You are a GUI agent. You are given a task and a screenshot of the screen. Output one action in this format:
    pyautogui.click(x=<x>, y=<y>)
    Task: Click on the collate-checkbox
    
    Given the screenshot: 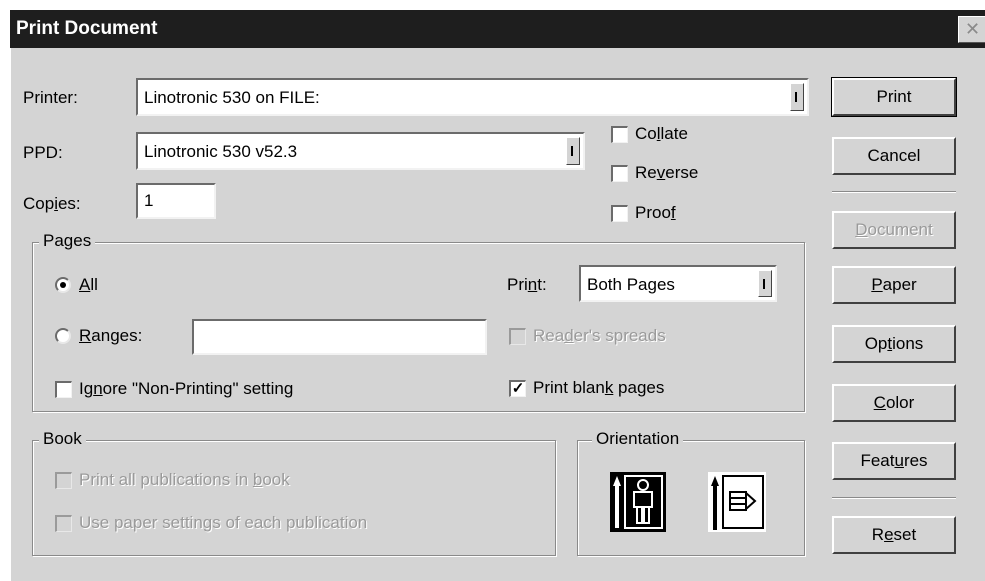 What is the action you would take?
    pyautogui.click(x=619, y=134)
    